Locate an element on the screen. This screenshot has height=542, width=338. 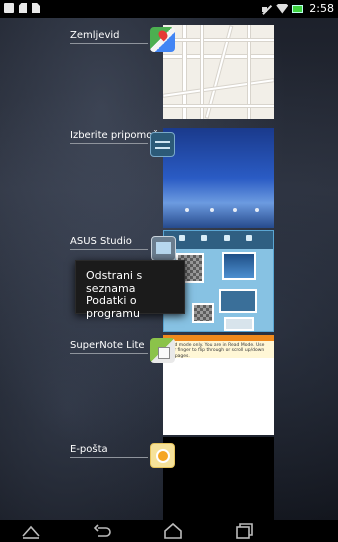
navigation-bar is located at coordinates (169, 531).